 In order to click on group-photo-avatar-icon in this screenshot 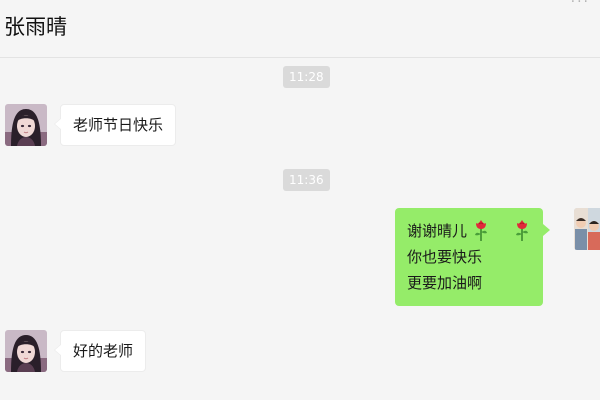, I will do `click(587, 229)`.